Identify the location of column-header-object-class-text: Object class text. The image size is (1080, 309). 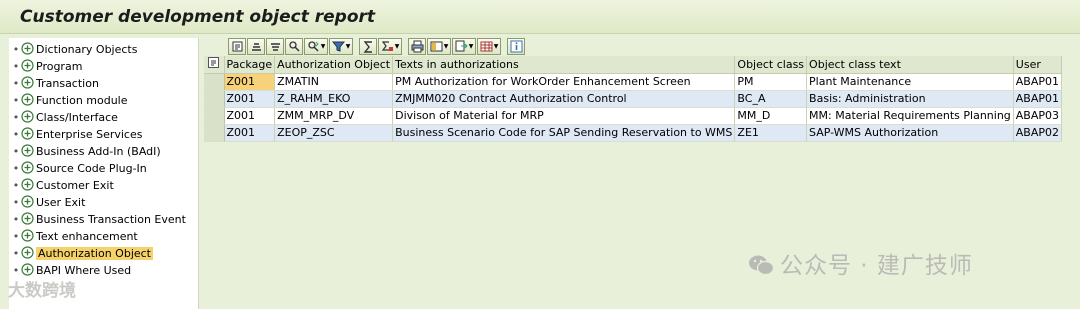
(910, 65).